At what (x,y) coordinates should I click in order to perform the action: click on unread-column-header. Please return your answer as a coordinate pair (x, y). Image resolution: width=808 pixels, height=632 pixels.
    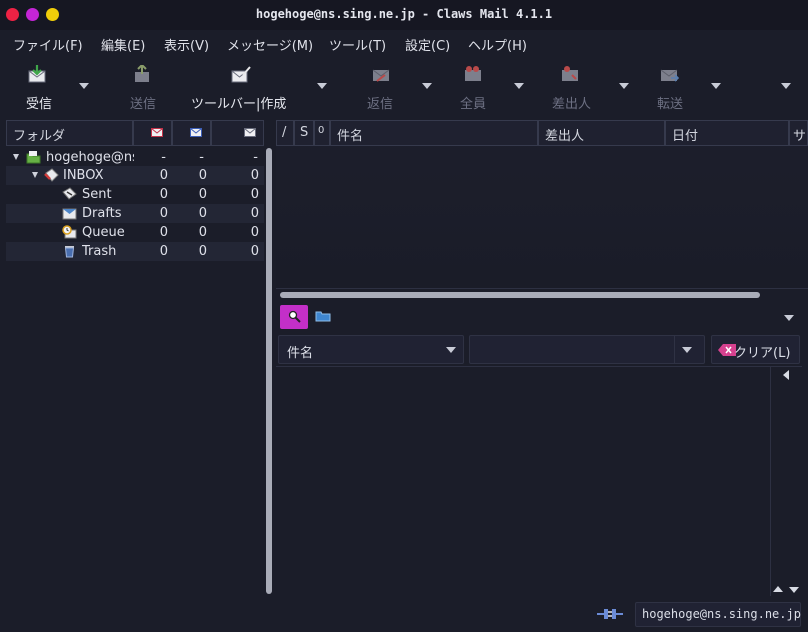
    Looking at the image, I should click on (191, 133).